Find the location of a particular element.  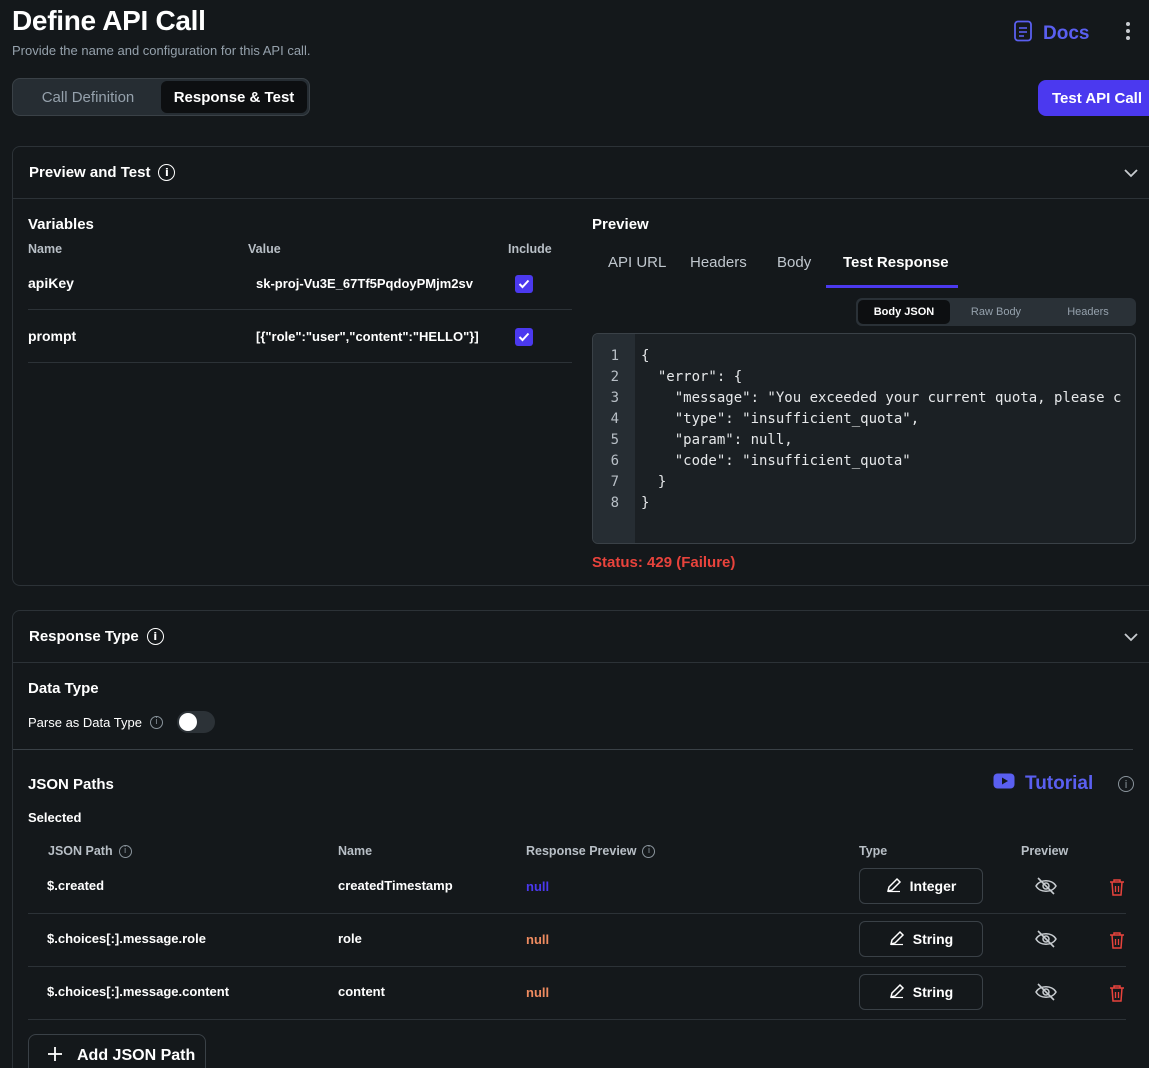

json-path-name: createdTimestamp is located at coordinates (395, 885).